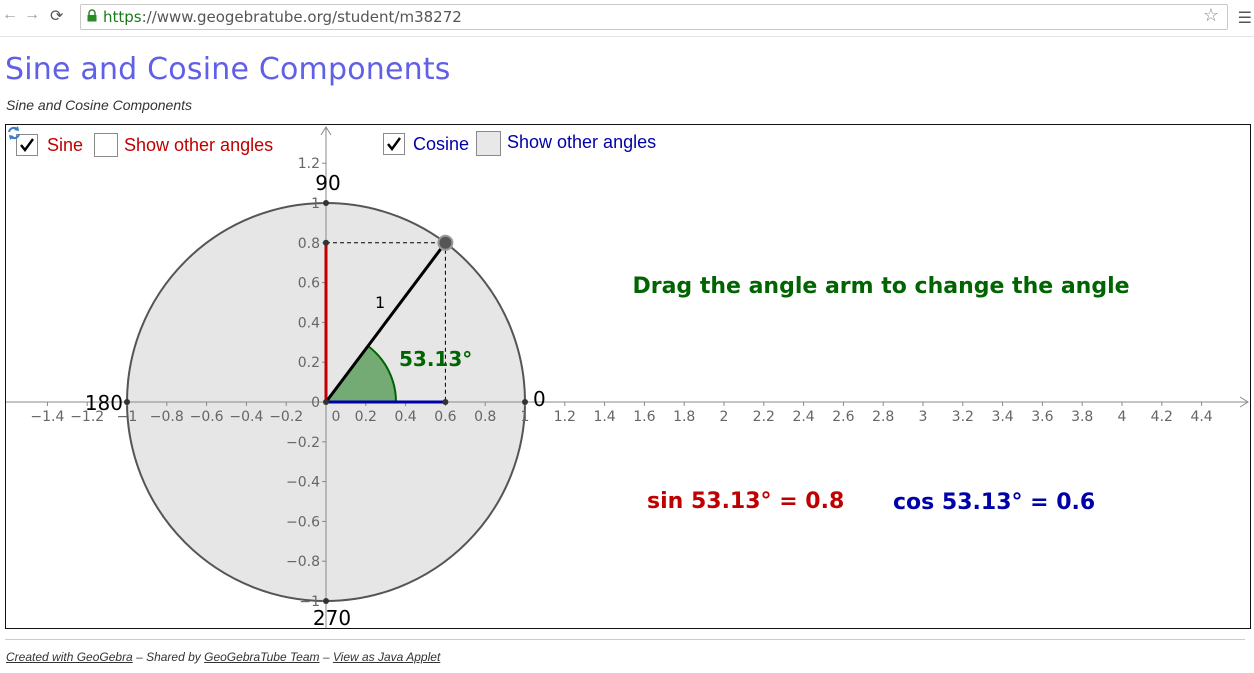 Image resolution: width=1254 pixels, height=673 pixels. What do you see at coordinates (1042, 417) in the screenshot?
I see `x-tick-label: 3.6` at bounding box center [1042, 417].